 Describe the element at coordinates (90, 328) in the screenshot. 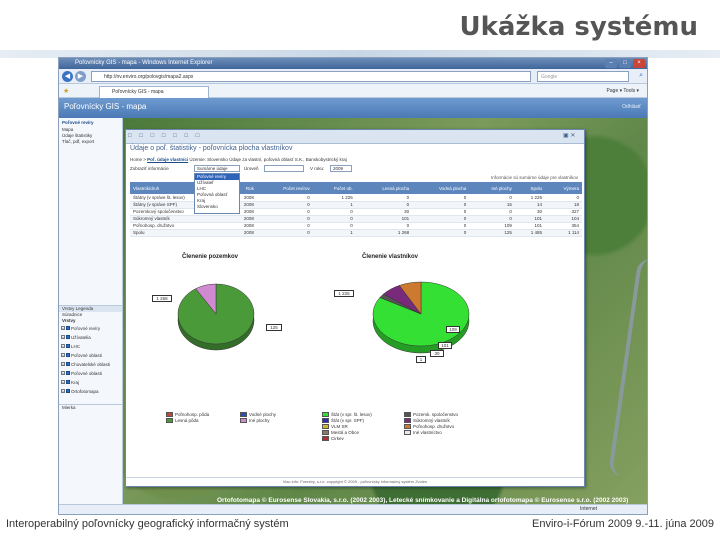

I see `layer-item: + Poľovné revíry` at that location.